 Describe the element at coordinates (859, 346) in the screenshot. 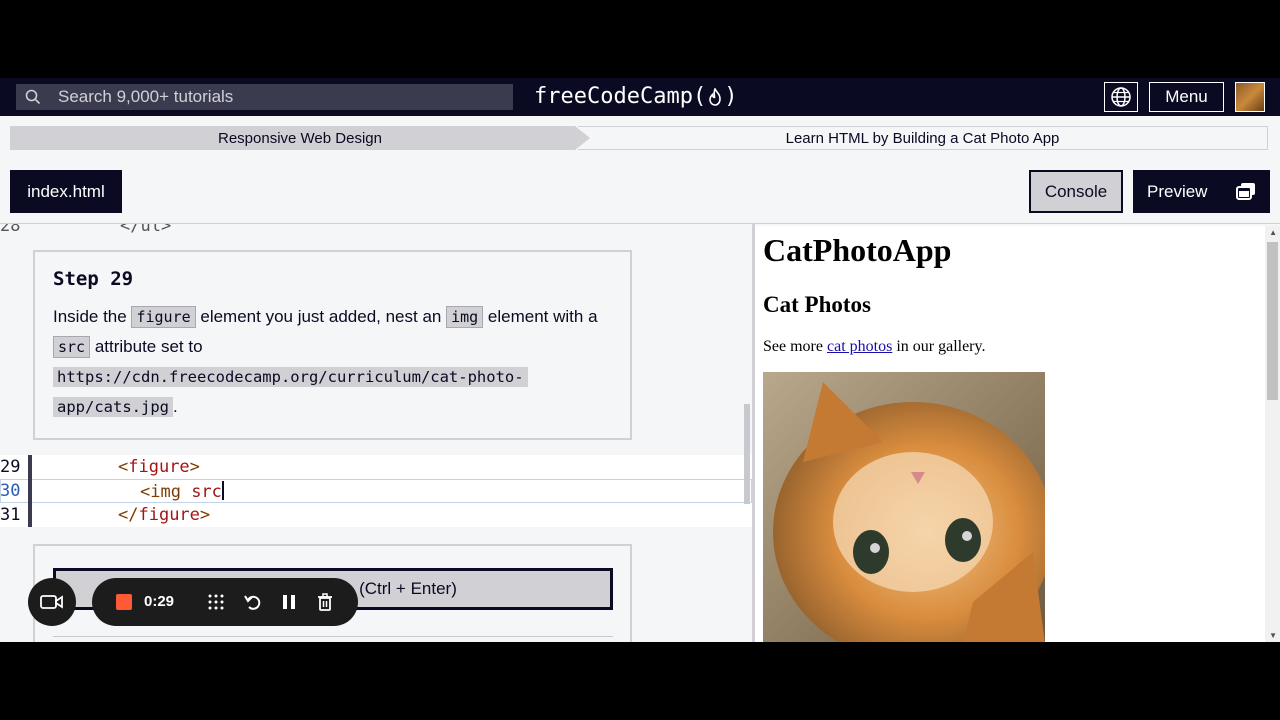

I see `cat-photos-link: cat photos` at that location.